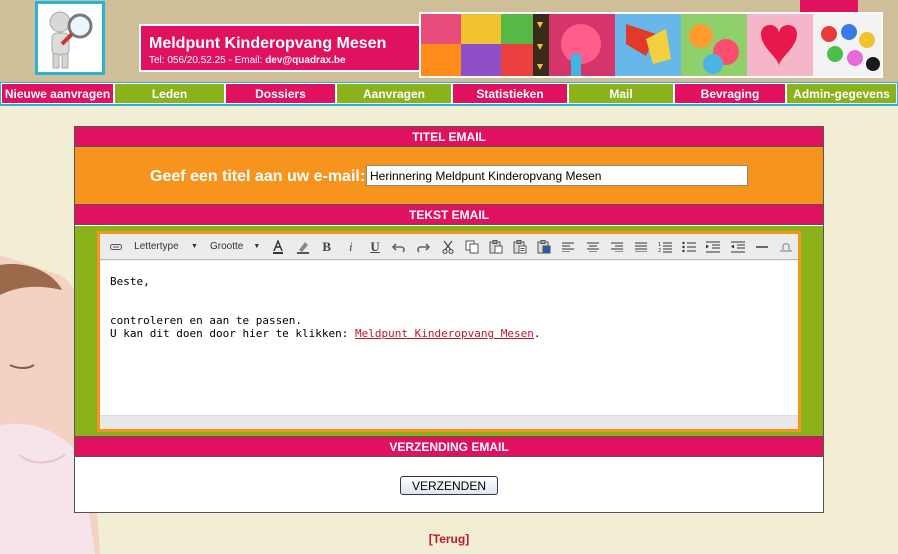 The image size is (898, 554). What do you see at coordinates (233, 333) in the screenshot?
I see `editor-link-prefix: U kan dit doen door hier te klikken:` at bounding box center [233, 333].